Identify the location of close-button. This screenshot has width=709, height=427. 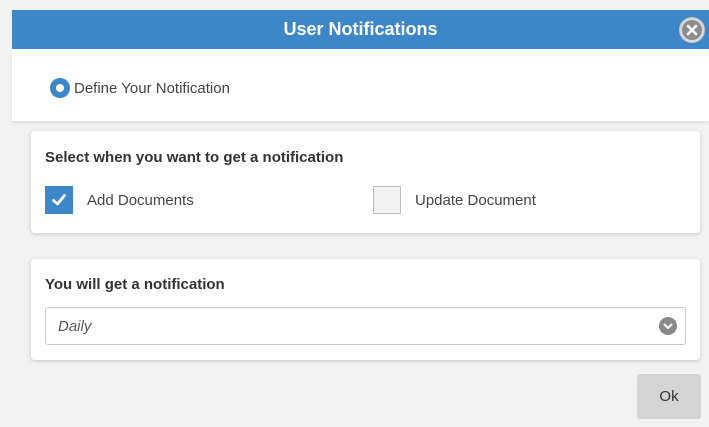
(692, 30).